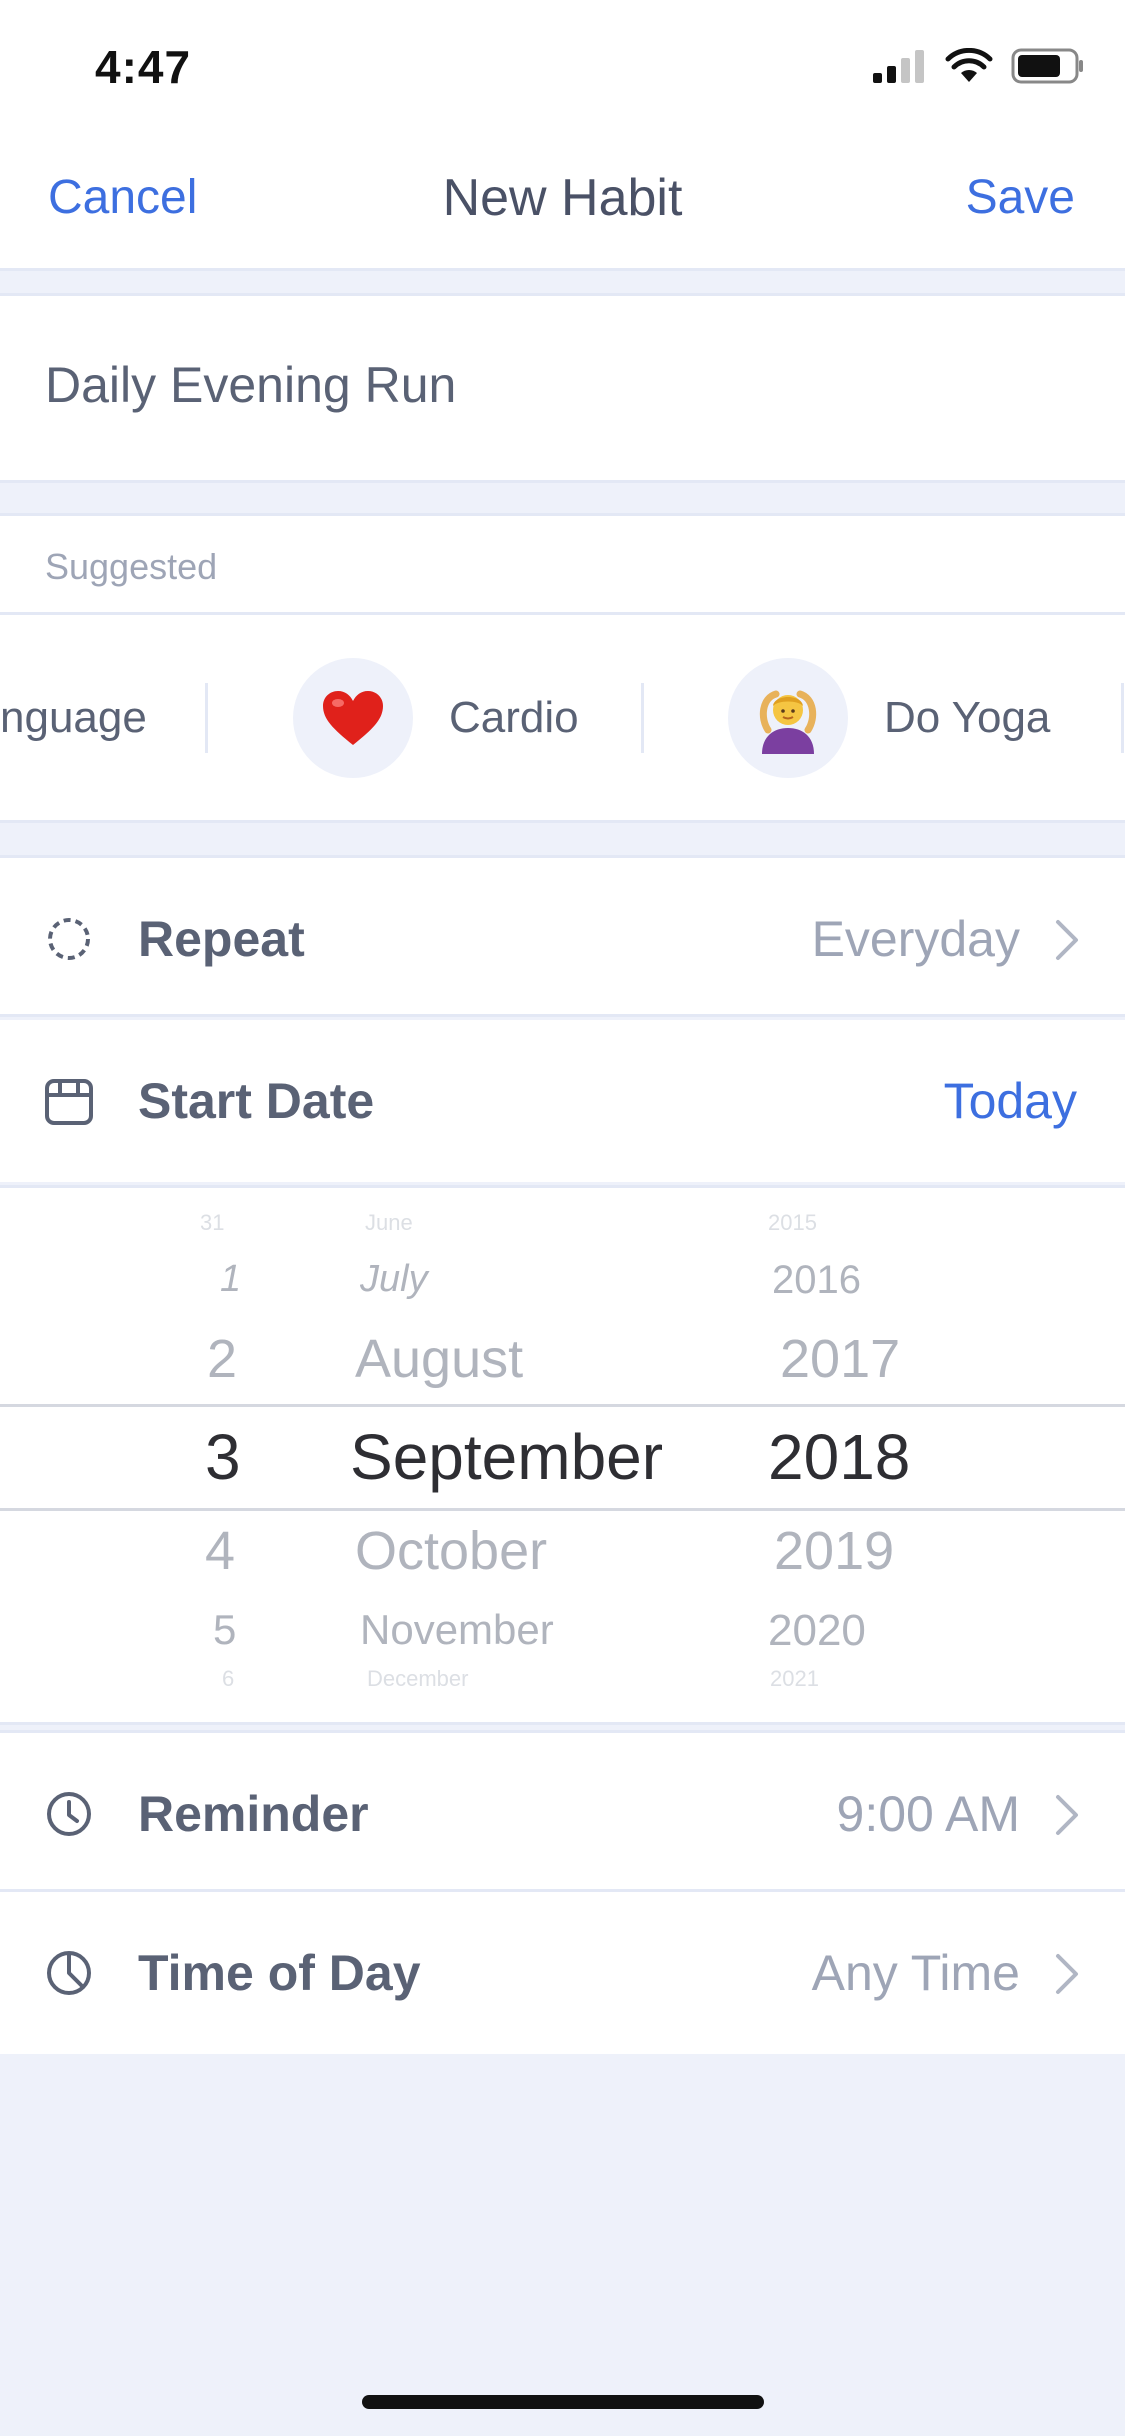  I want to click on picker-month-item: June, so click(389, 1223).